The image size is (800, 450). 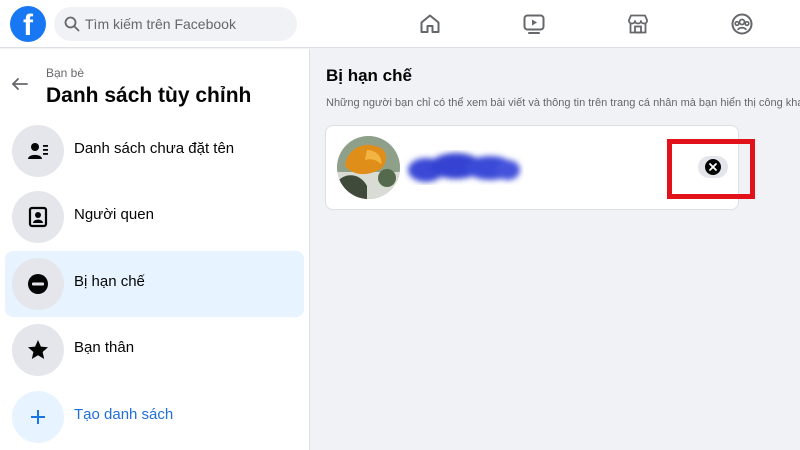 What do you see at coordinates (369, 75) in the screenshot?
I see `page-title: Bị hạn chế` at bounding box center [369, 75].